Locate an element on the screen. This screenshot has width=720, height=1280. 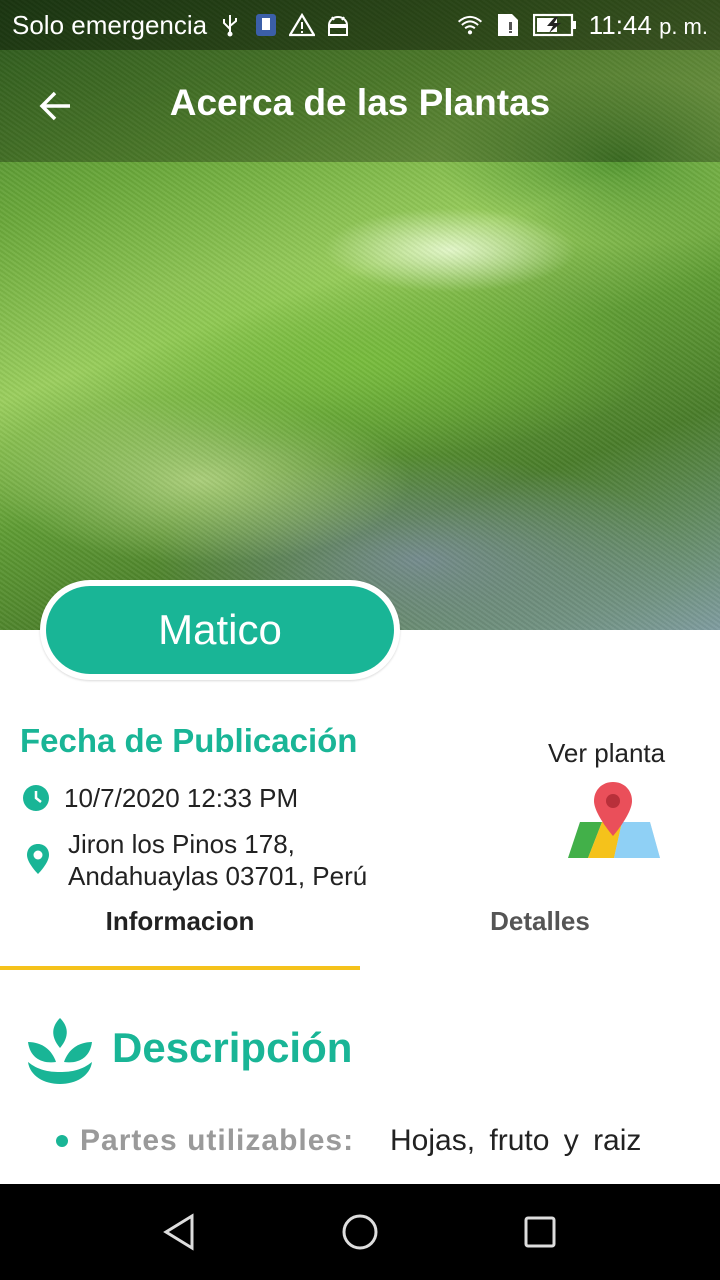
status-bar: Solo emergencia 11:44 p. m. is located at coordinates (360, 25).